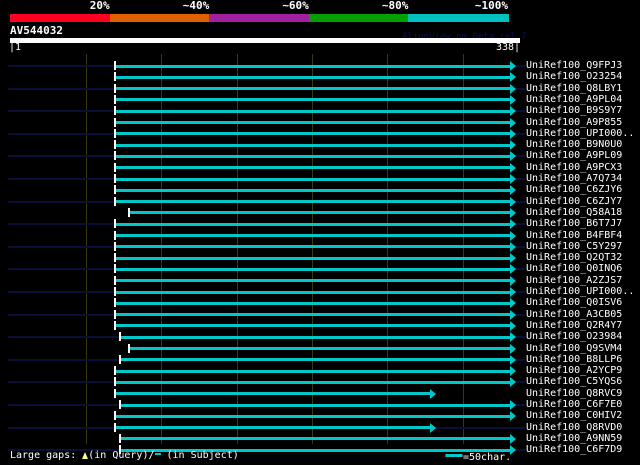 This screenshot has height=465, width=640. I want to click on hit-label: UniRef100_C5Y297, so click(574, 246).